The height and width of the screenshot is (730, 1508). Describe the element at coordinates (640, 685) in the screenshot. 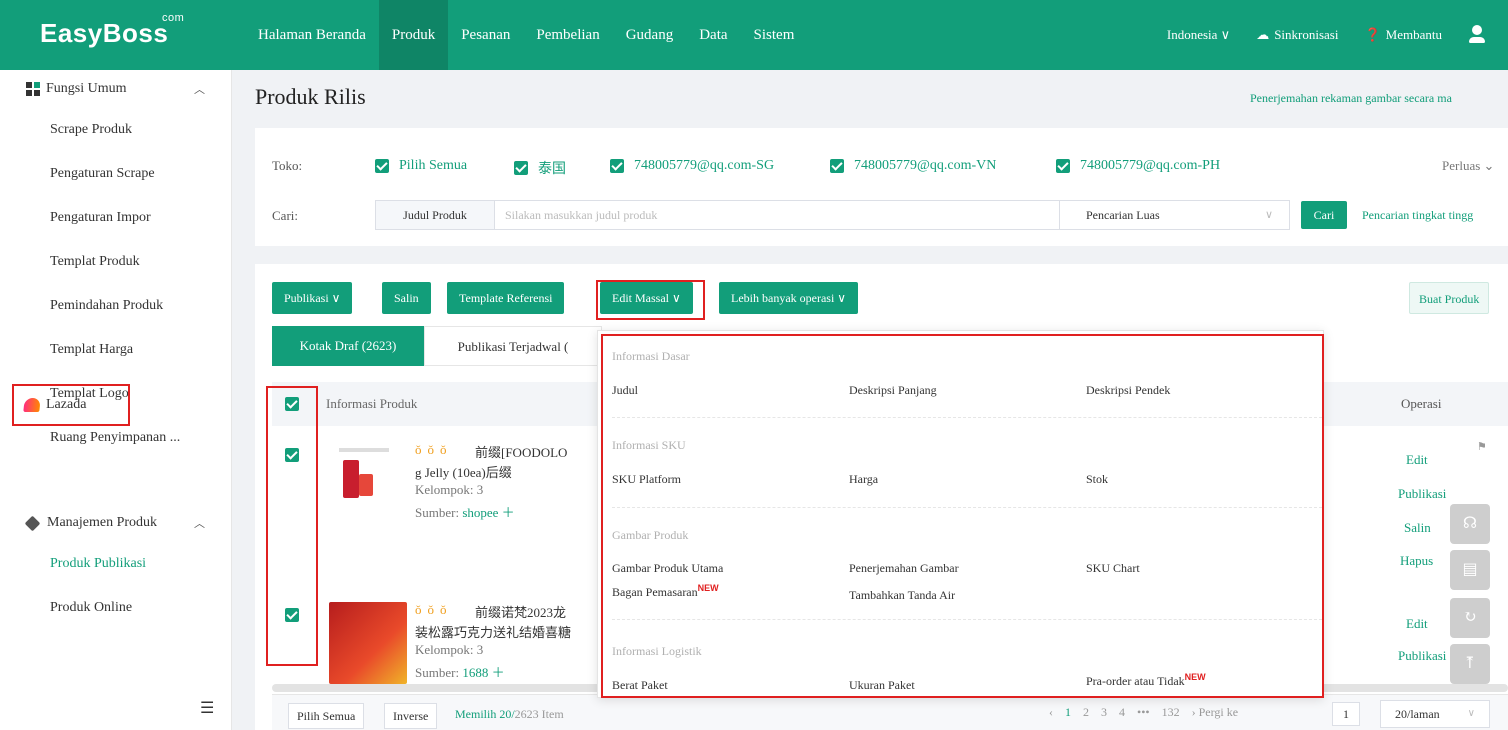

I see `option-package-weight: Berat Paket` at that location.